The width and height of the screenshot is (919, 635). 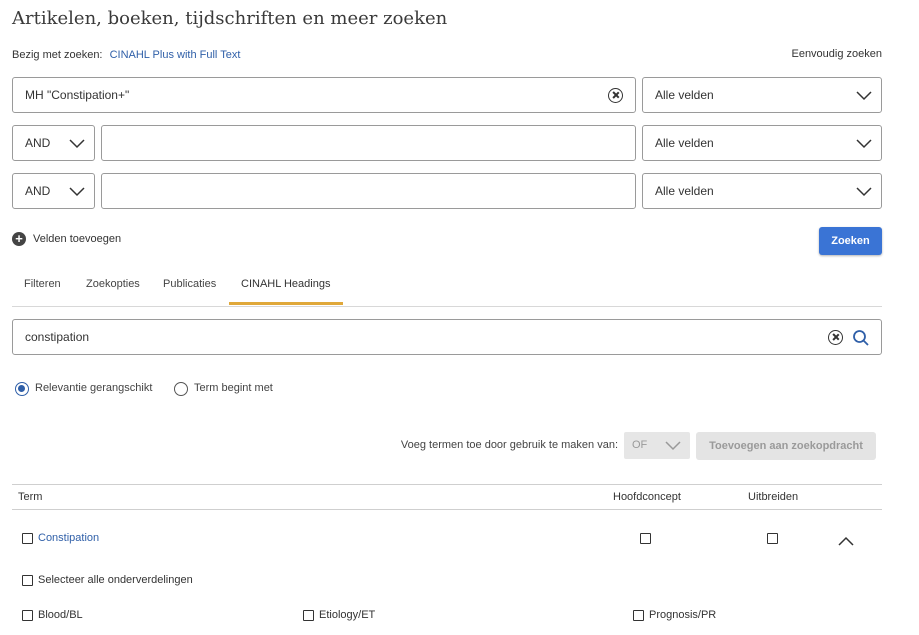 I want to click on field-select-3-label: Alle velden, so click(x=684, y=191).